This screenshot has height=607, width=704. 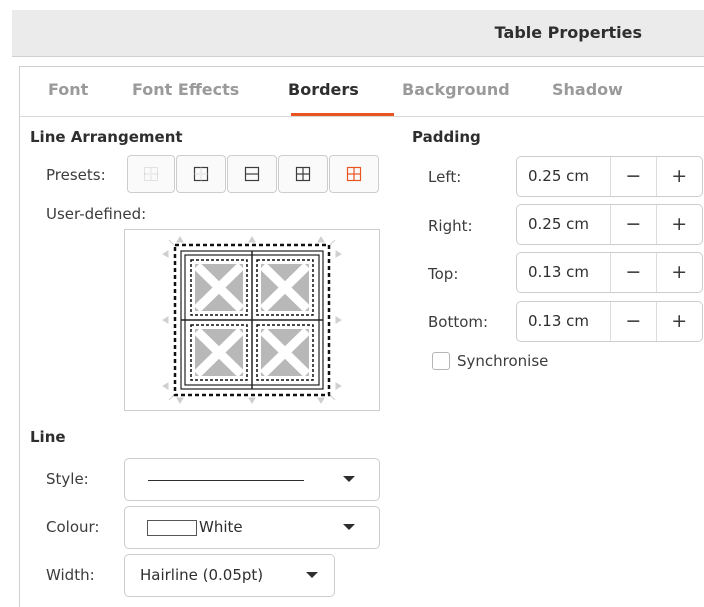 I want to click on padding-bottom-spinbox: 0.13 cm − +, so click(x=609, y=321).